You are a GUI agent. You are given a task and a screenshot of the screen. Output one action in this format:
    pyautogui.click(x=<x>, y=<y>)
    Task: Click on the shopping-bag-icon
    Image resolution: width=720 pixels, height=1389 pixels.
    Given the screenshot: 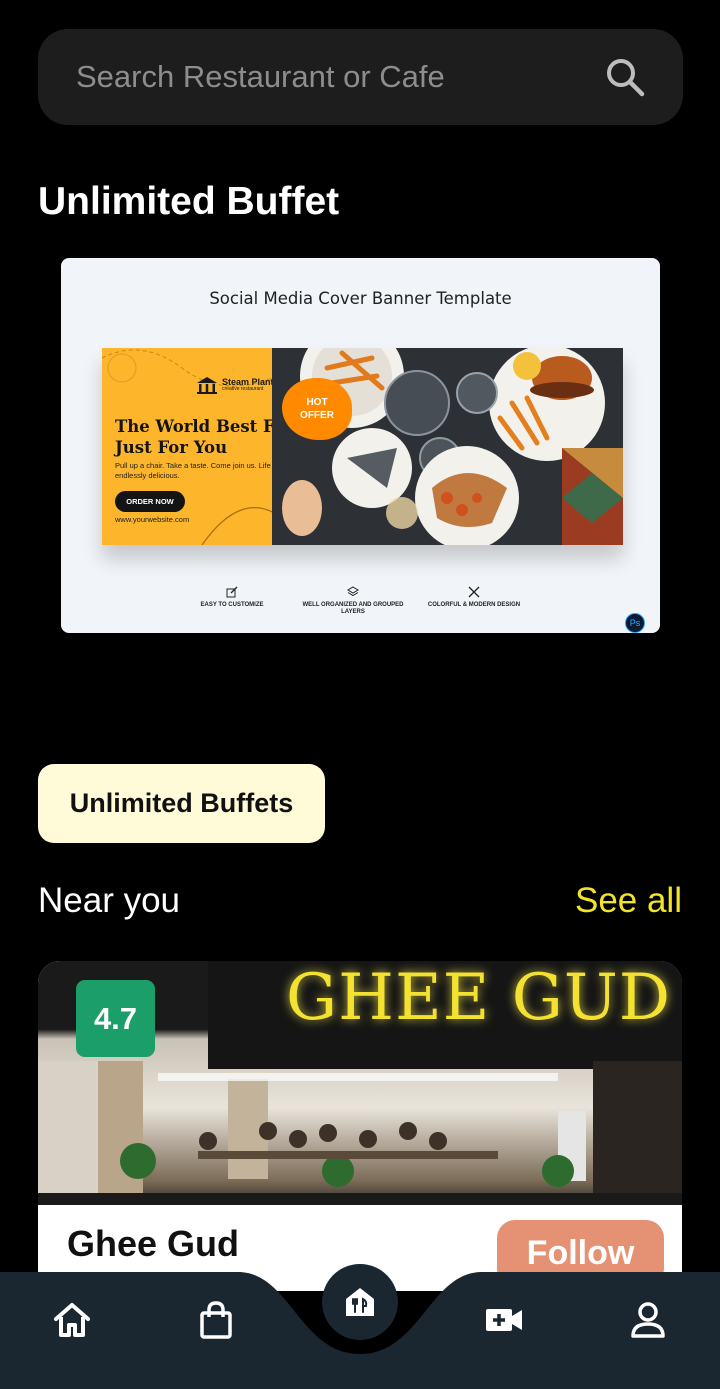 What is the action you would take?
    pyautogui.click(x=216, y=1320)
    